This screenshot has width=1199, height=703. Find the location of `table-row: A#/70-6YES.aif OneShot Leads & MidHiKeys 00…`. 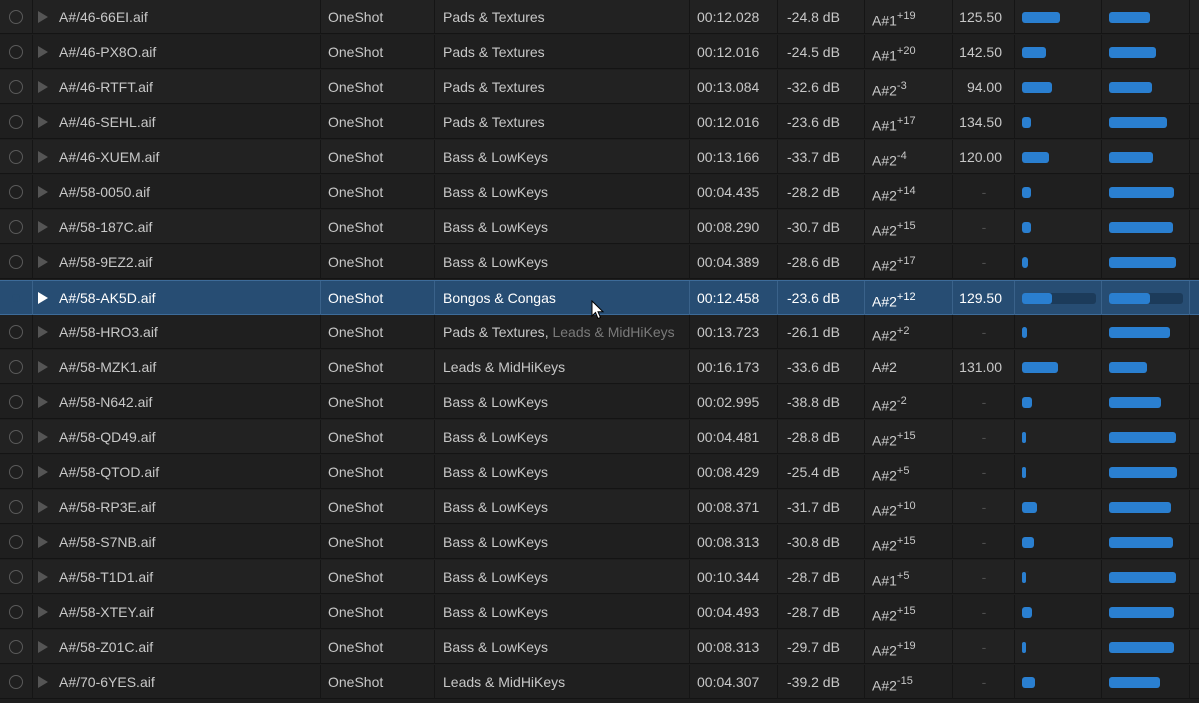

table-row: A#/70-6YES.aif OneShot Leads & MidHiKeys 00… is located at coordinates (599, 682).